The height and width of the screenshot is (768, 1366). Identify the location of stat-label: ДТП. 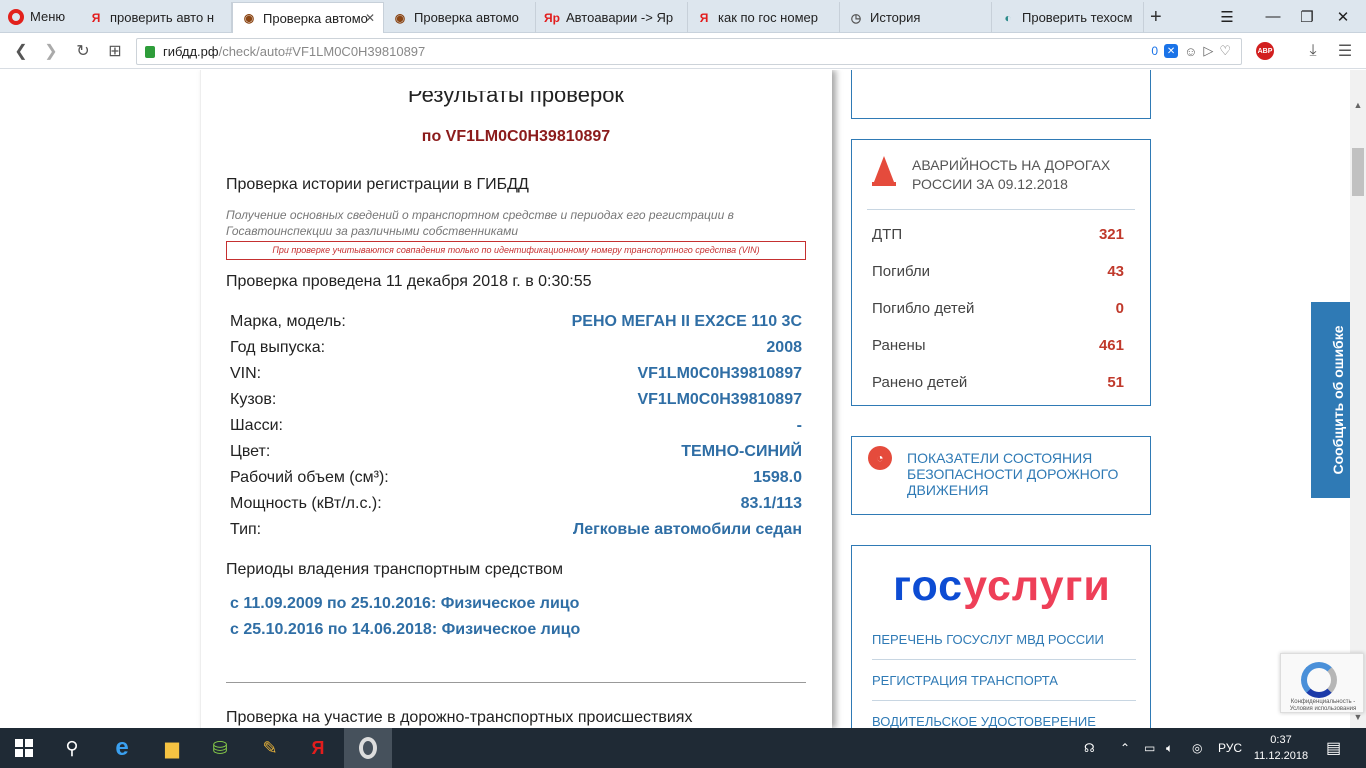
(887, 234).